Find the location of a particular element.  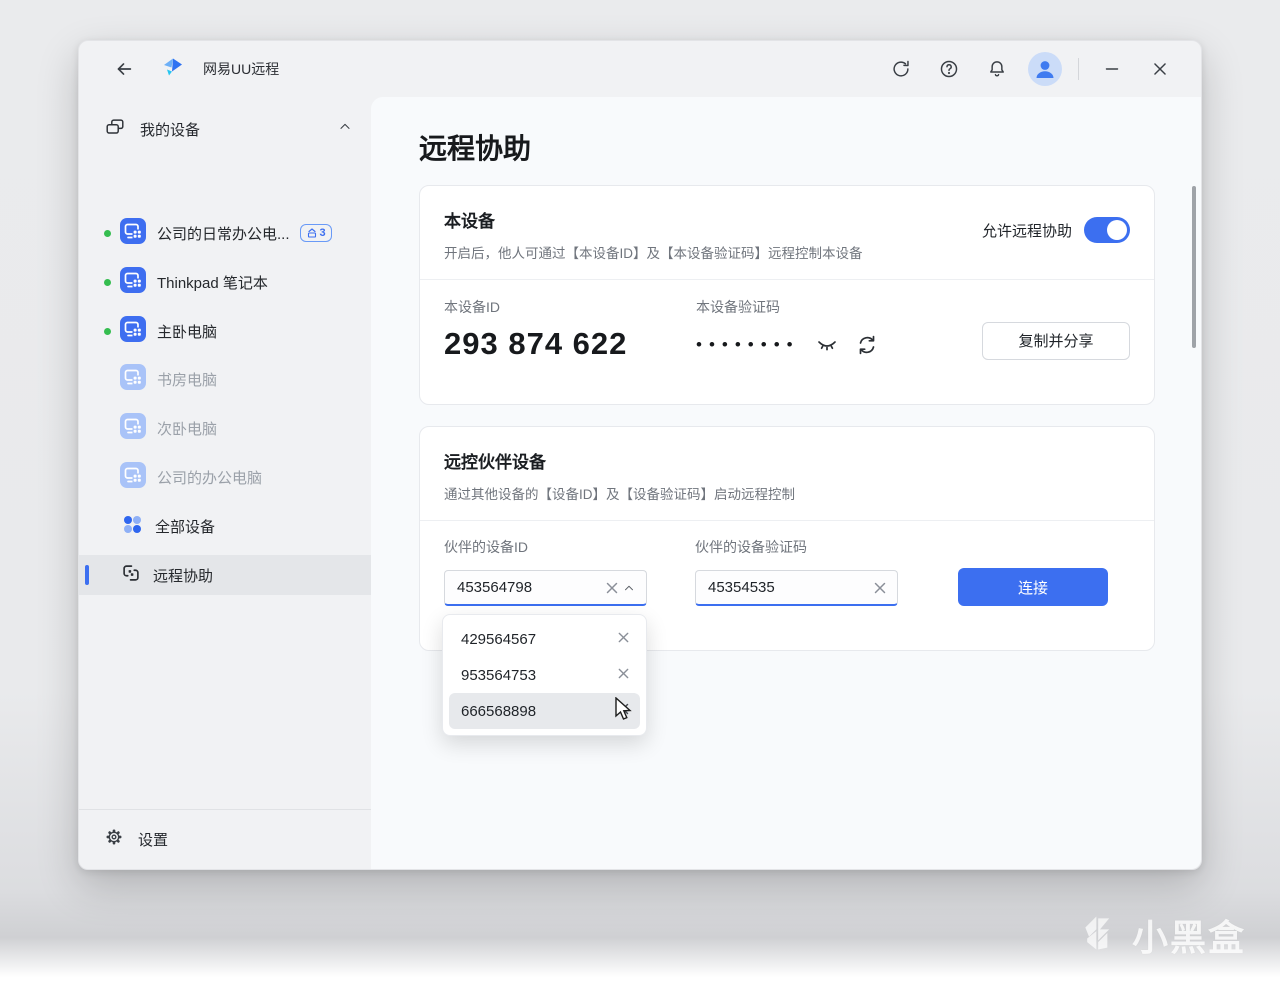

xiaoheihe-logo-icon is located at coordinates (1100, 935).